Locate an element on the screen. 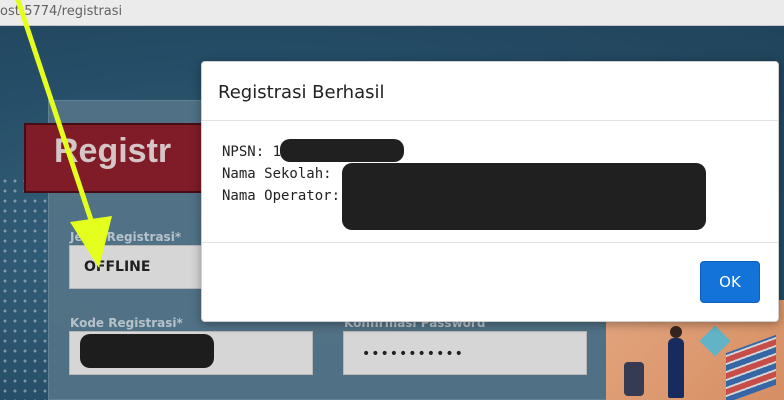 The width and height of the screenshot is (784, 400). redacted-npsn is located at coordinates (342, 150).